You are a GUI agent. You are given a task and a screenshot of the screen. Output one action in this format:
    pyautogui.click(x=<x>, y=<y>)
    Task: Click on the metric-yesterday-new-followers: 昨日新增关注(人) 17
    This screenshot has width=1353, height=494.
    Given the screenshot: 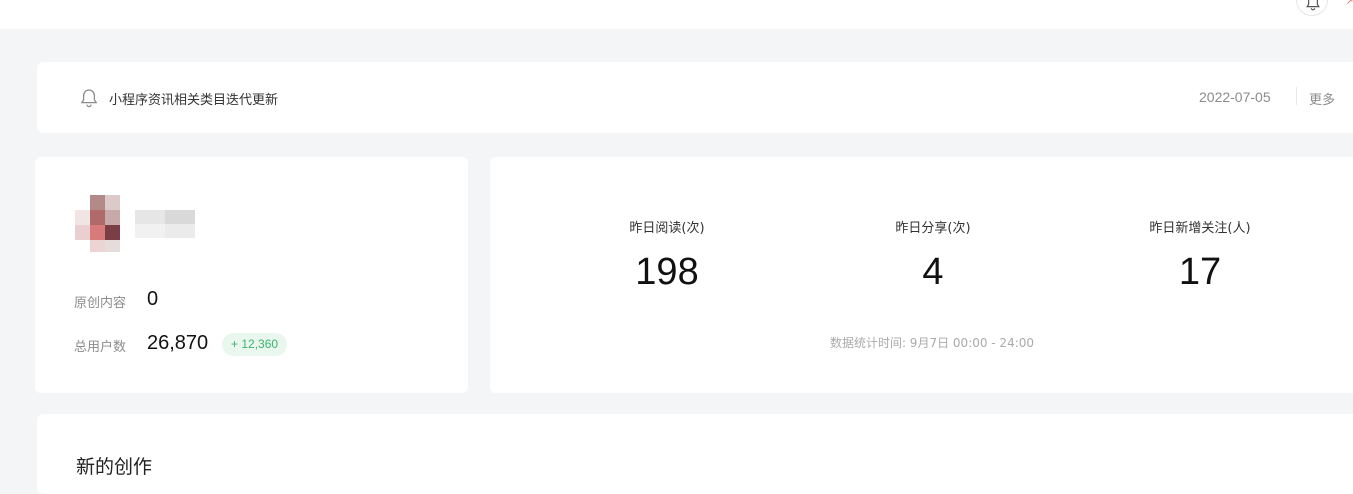 What is the action you would take?
    pyautogui.click(x=1200, y=255)
    